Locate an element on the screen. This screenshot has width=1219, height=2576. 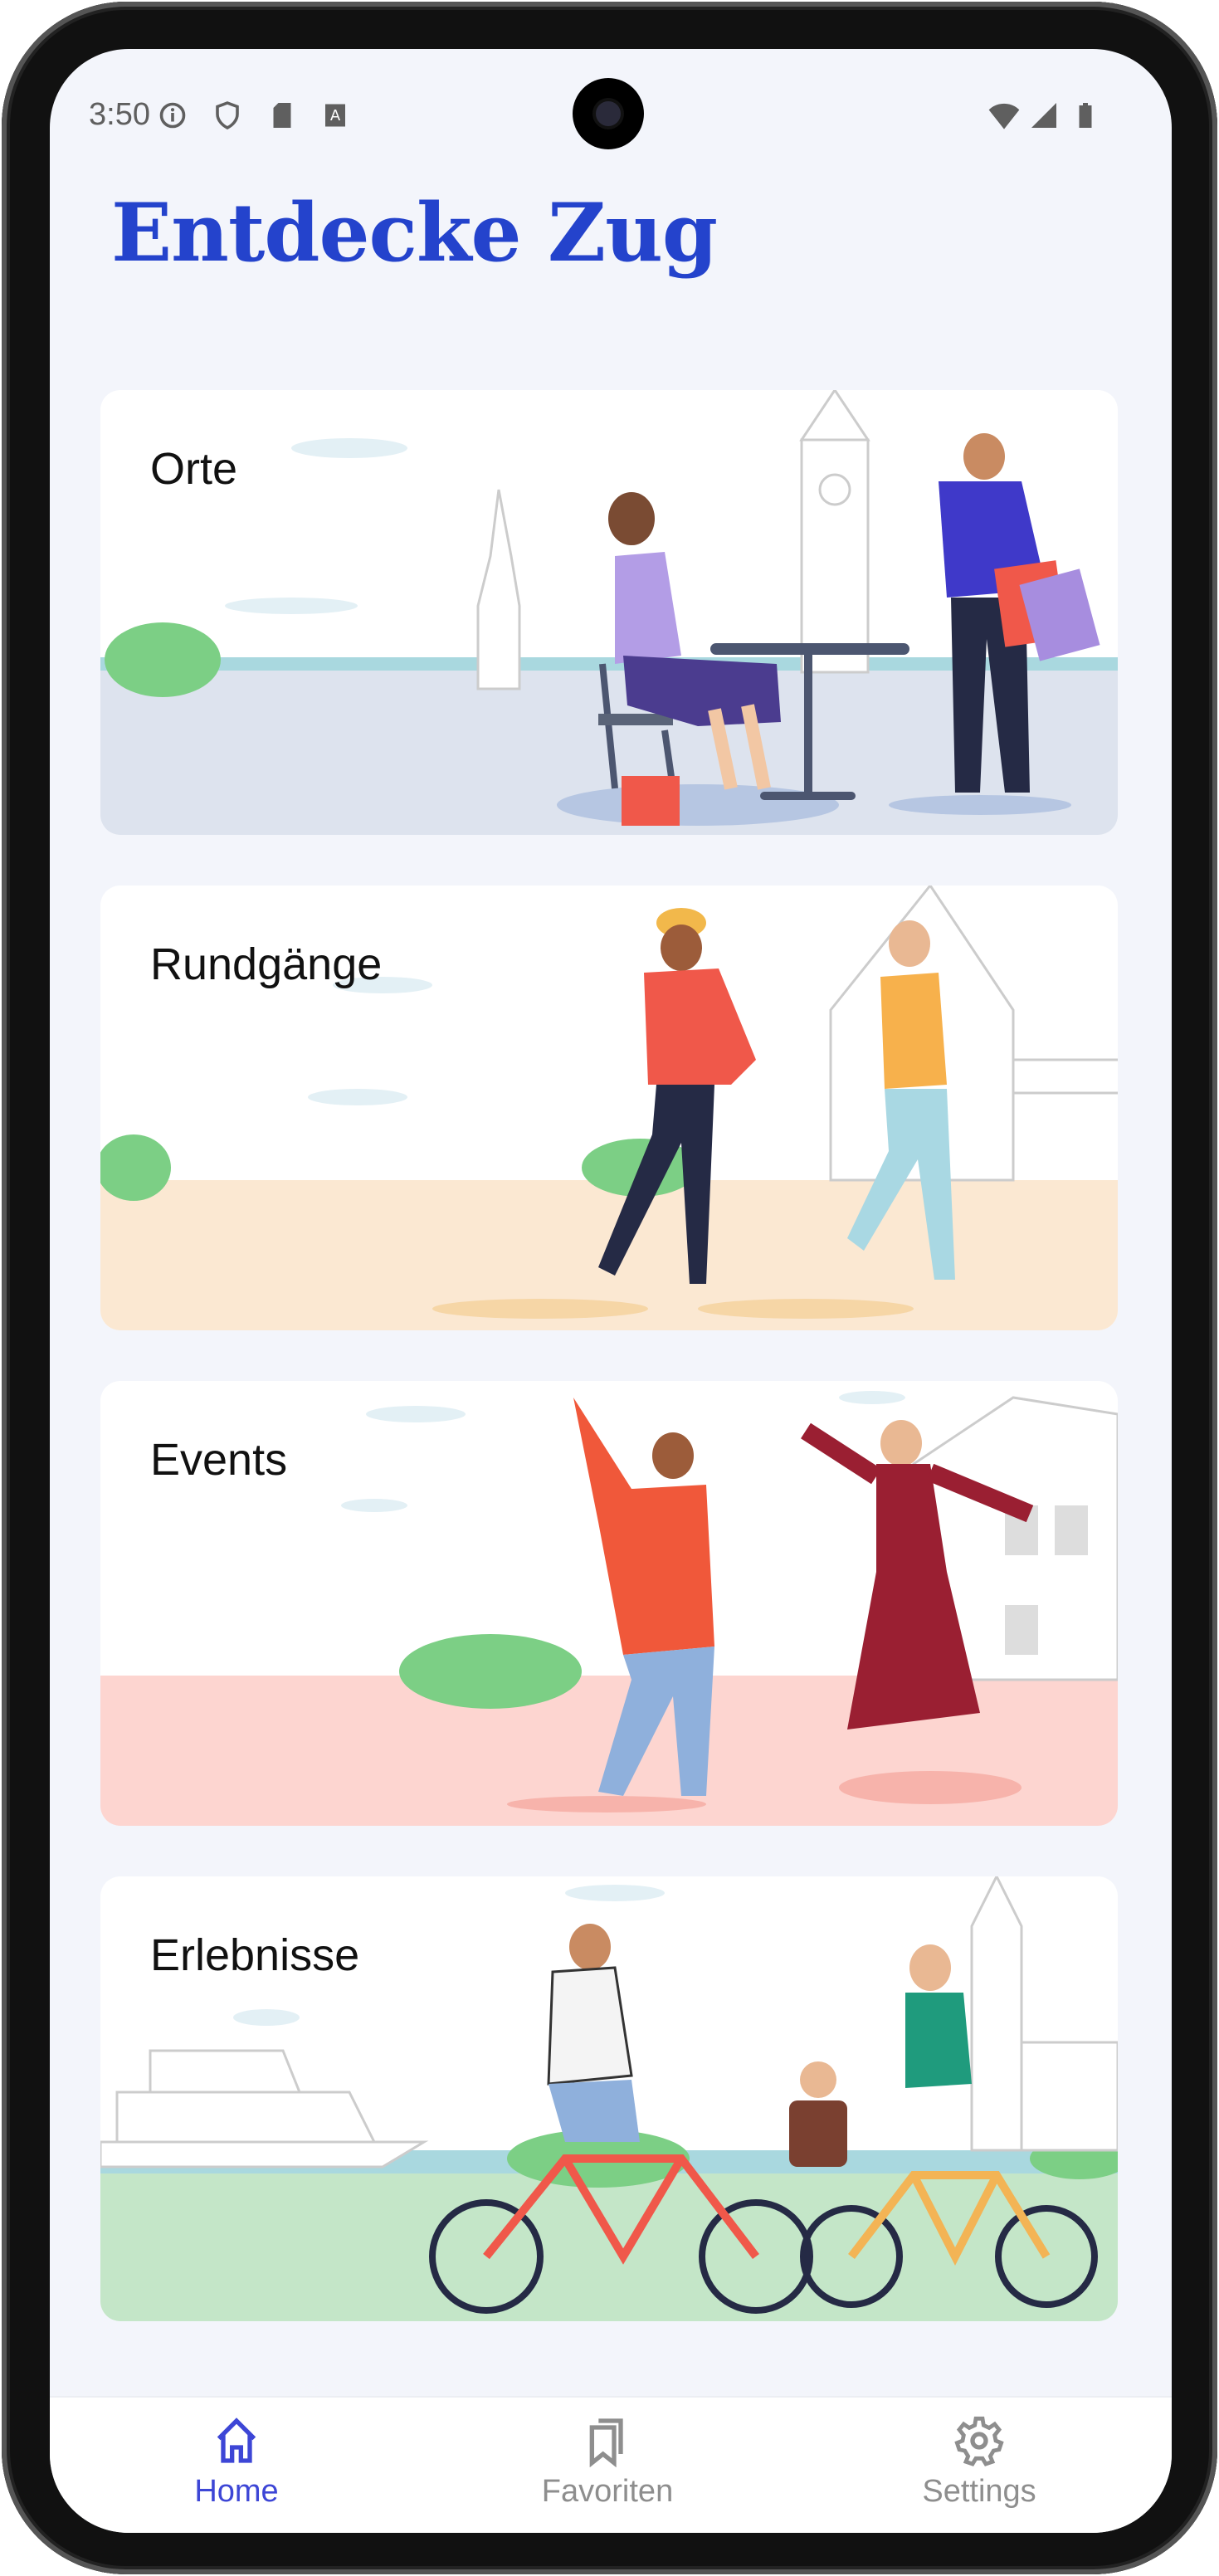
card-label: Rundgänge is located at coordinates (266, 964).